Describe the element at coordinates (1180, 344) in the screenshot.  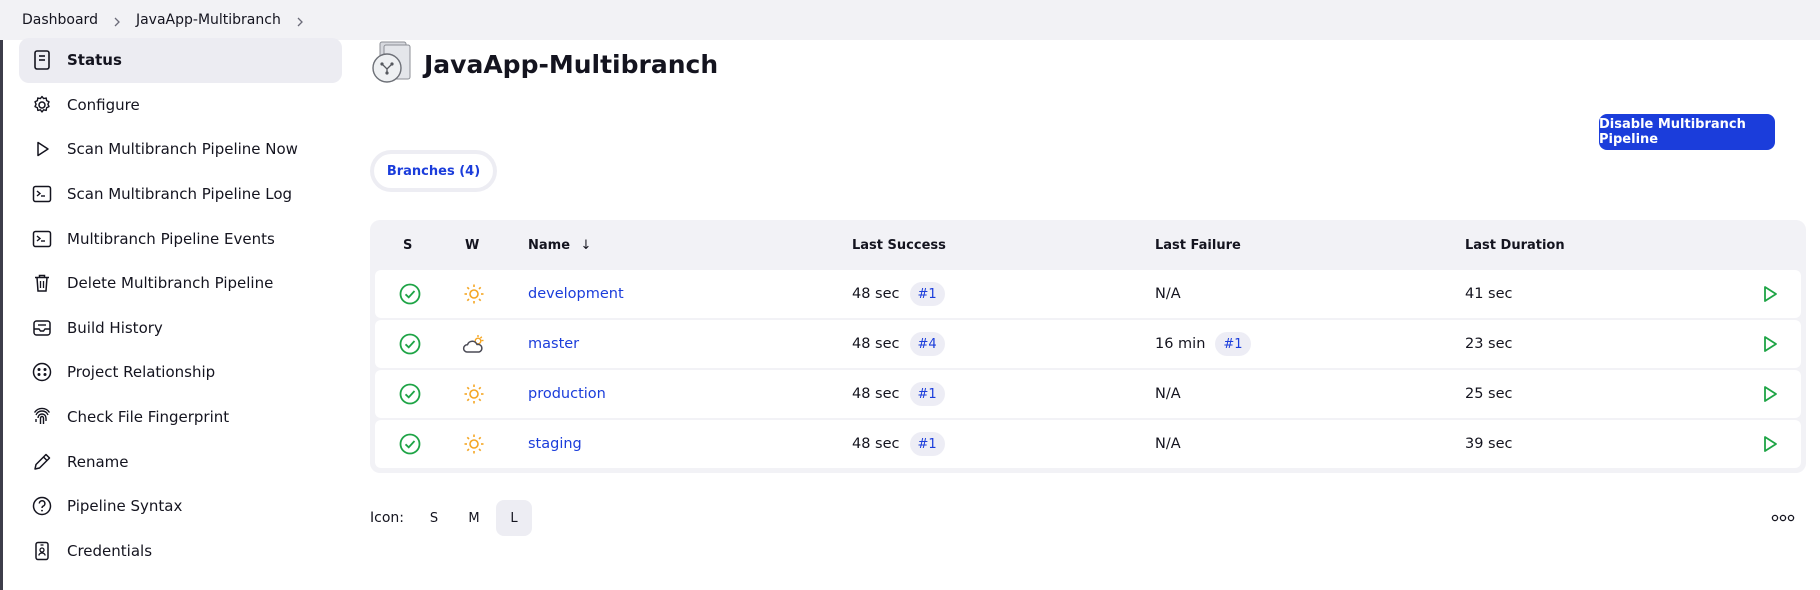
I see `last-failure-time: 16 min` at that location.